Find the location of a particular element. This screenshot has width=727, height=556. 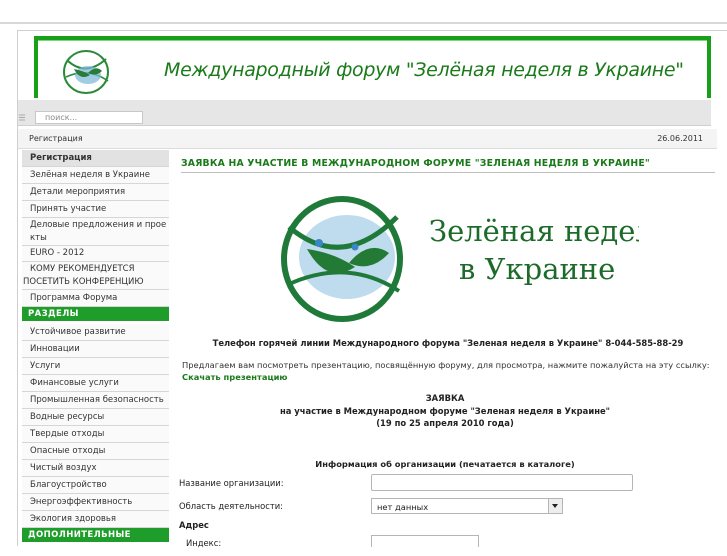

activity-label: Область деятельности: is located at coordinates (231, 506).